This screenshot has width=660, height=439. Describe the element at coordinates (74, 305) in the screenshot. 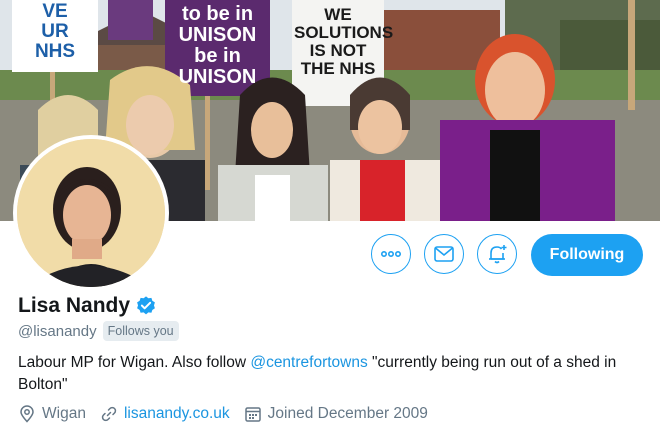

I see `profile-name: Lisa Nandy` at that location.